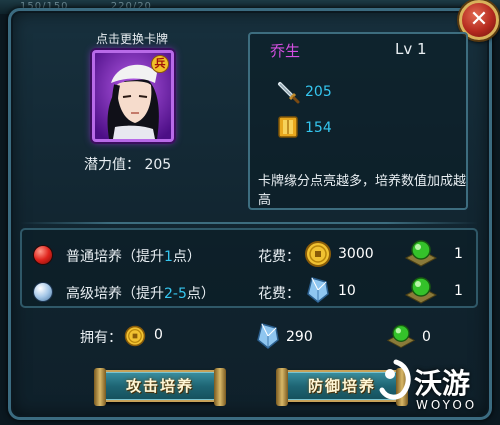 This screenshot has height=425, width=500. I want to click on advanced-train-option: 高级培养（提升2-5点）, so click(140, 293).